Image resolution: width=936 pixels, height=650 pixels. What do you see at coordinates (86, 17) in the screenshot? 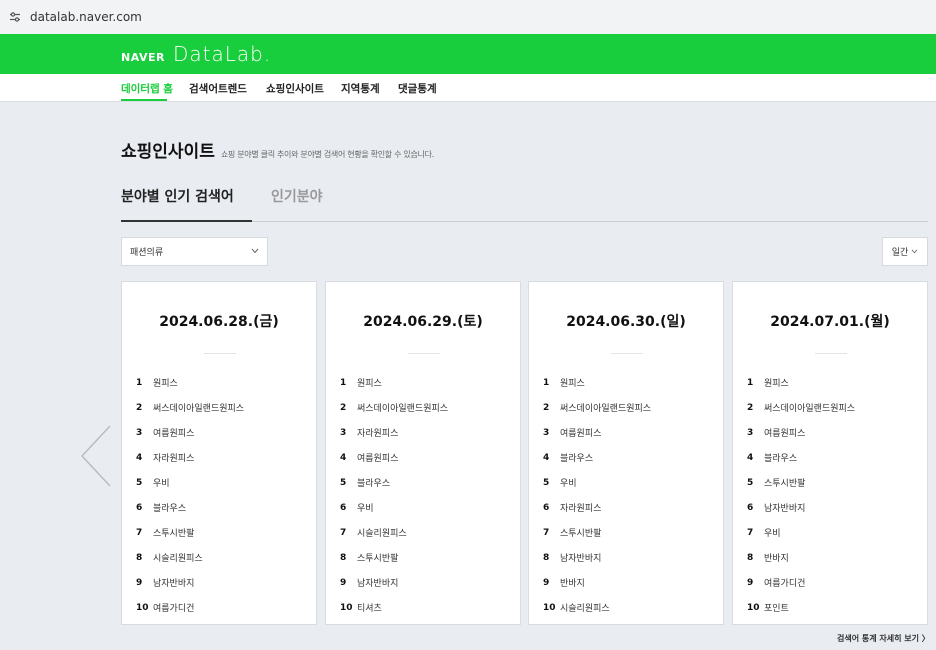
I see `url-text: datalab.naver.com` at bounding box center [86, 17].